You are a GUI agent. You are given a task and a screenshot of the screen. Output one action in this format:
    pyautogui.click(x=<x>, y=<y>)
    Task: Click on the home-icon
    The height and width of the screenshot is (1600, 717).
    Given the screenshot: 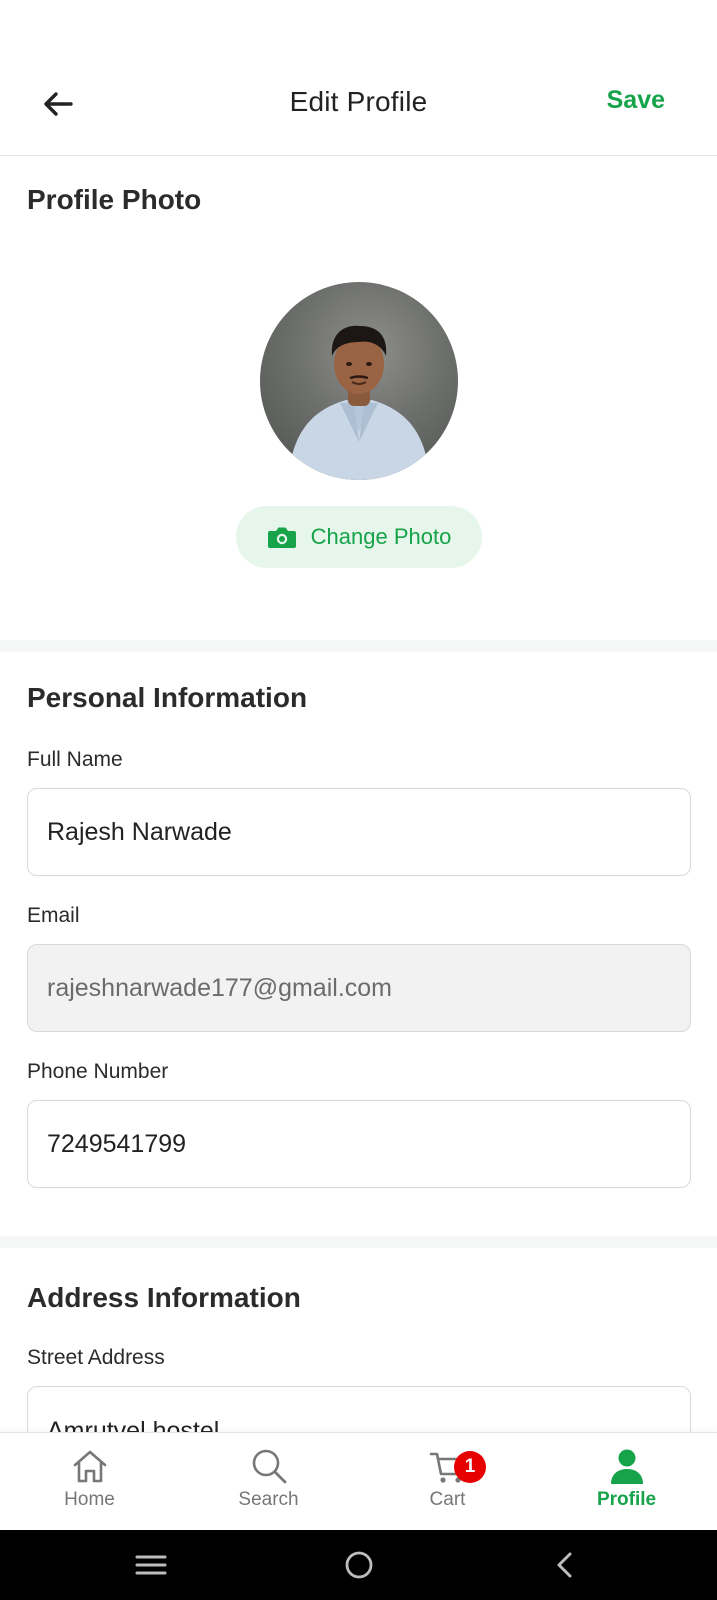 What is the action you would take?
    pyautogui.click(x=89, y=1466)
    